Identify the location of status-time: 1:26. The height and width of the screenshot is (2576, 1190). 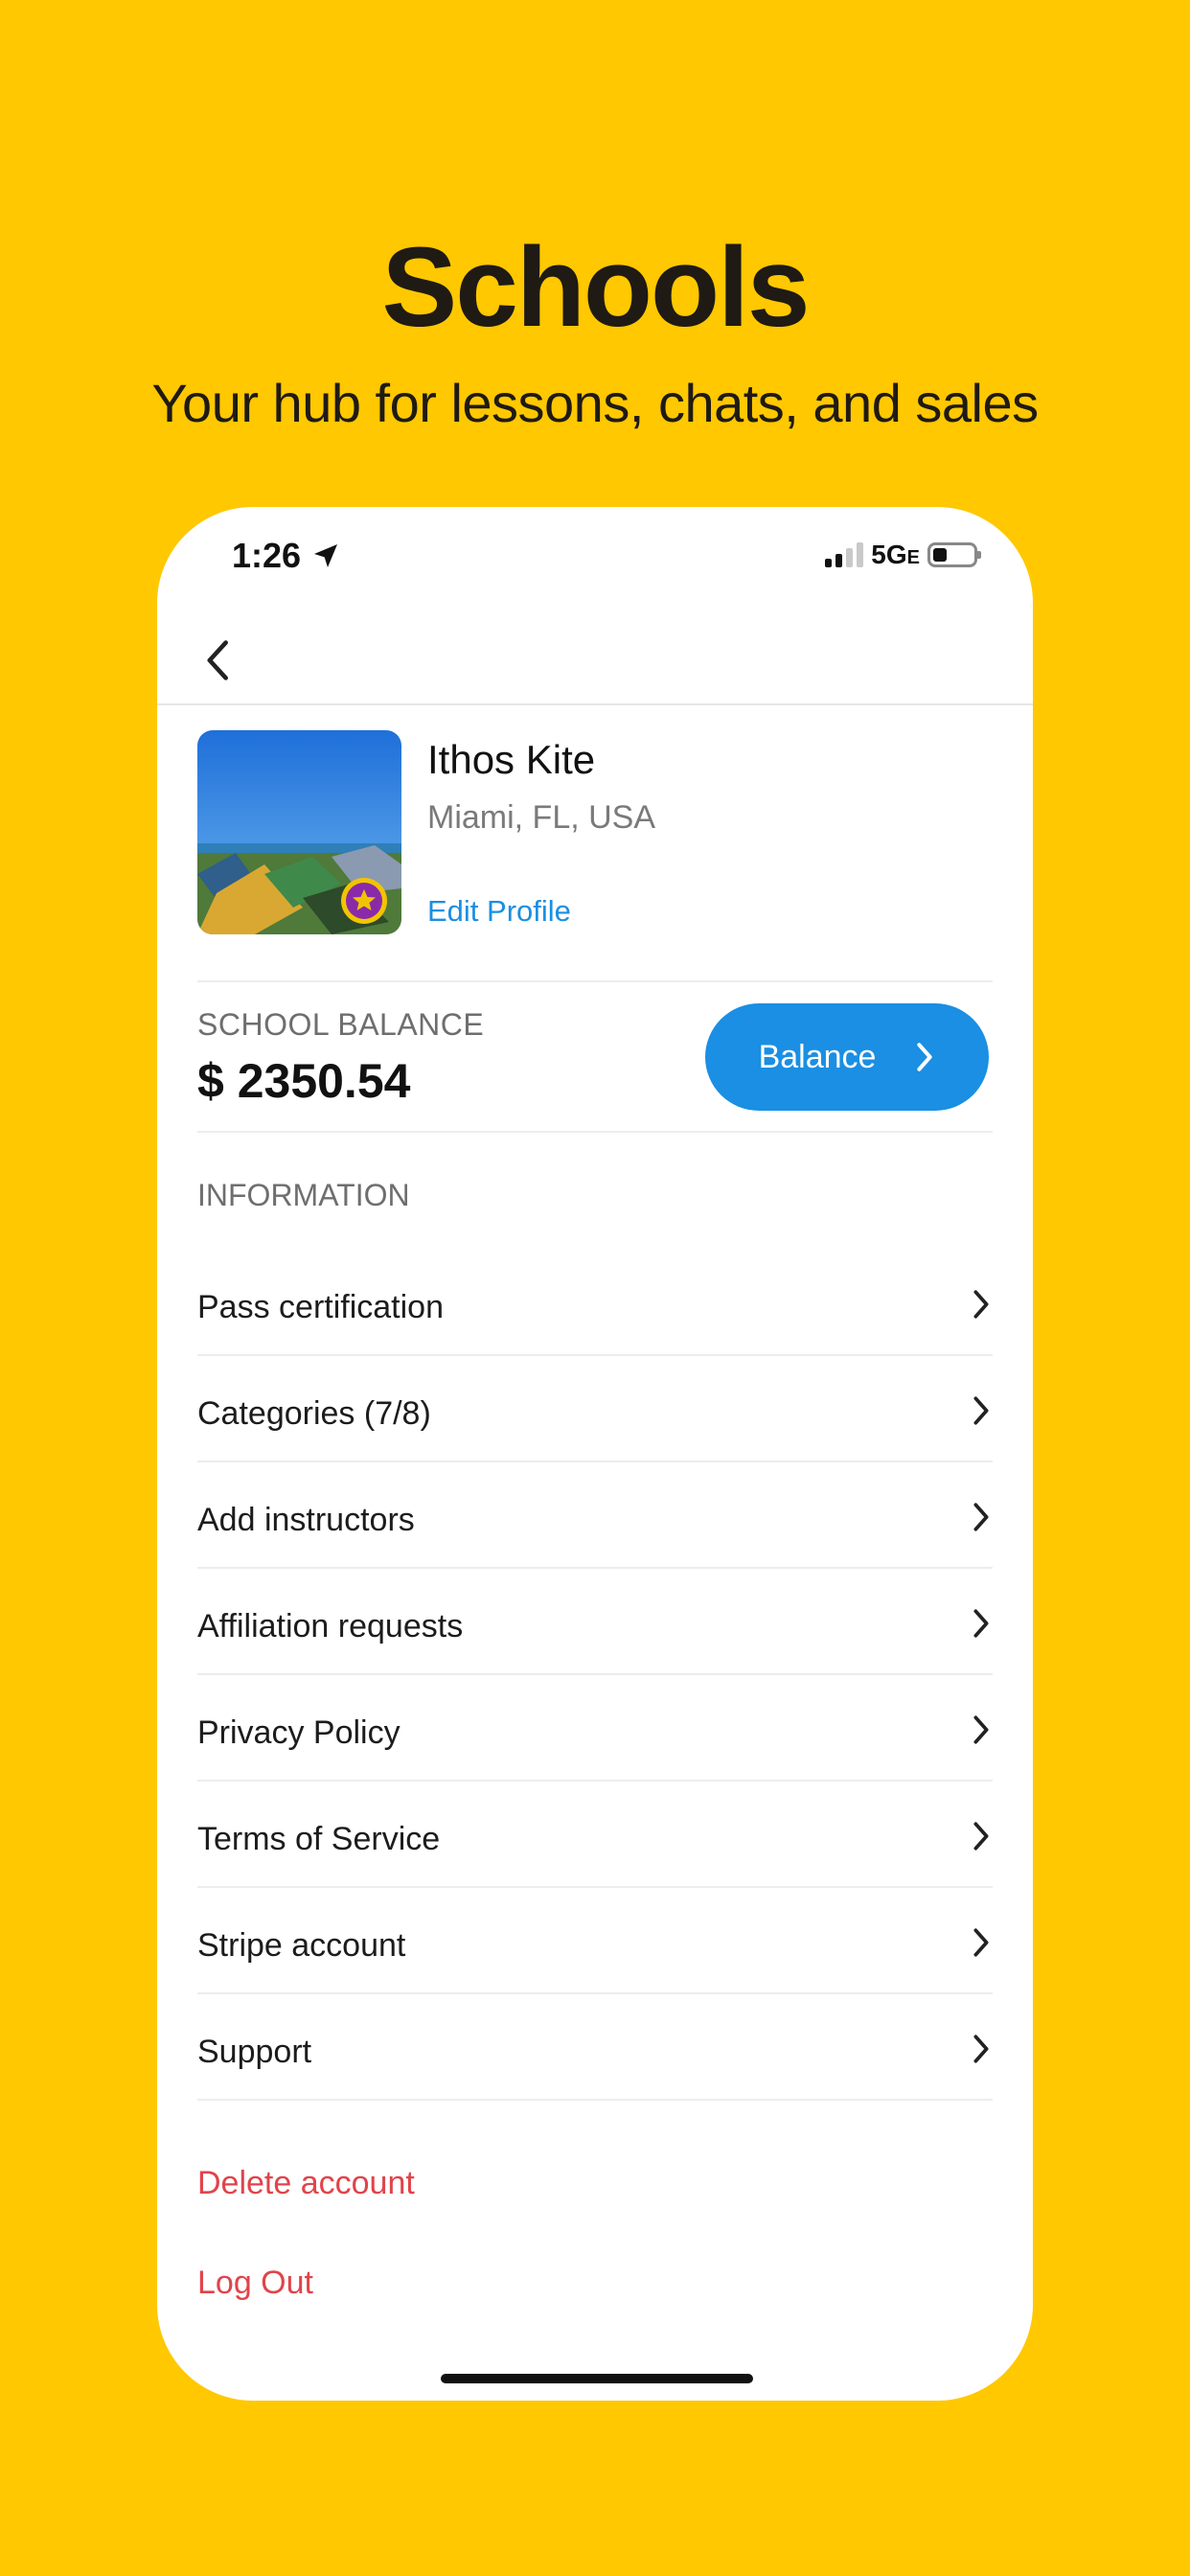
(267, 555).